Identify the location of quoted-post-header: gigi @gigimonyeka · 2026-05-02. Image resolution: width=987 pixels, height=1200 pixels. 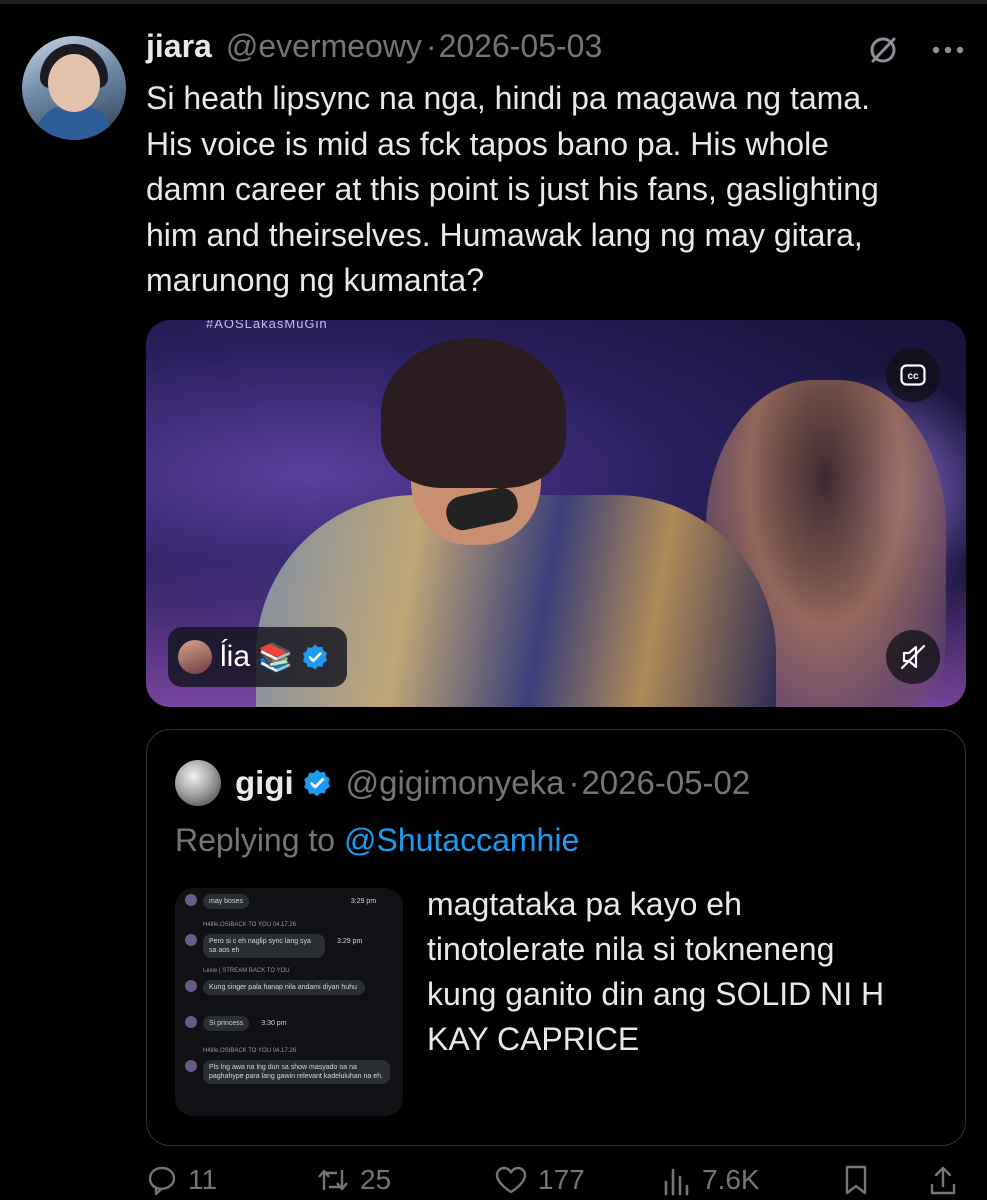
(462, 783).